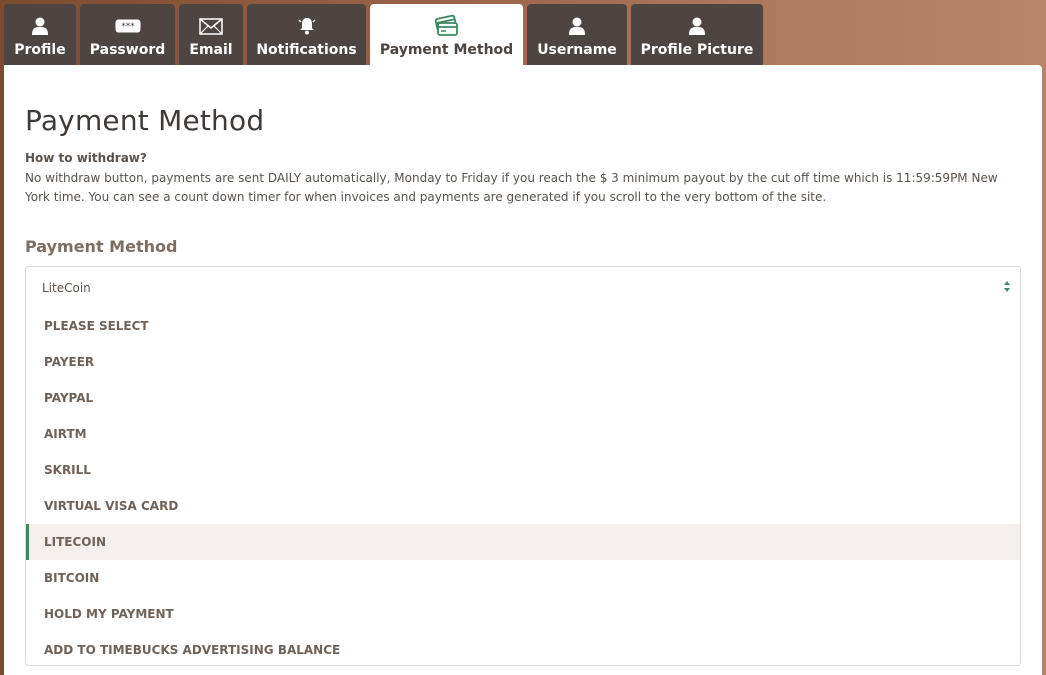 This screenshot has width=1046, height=675. I want to click on option-add-to-advertising-balance: ADD TO TIMEBUCKS ADVERTISING BALANCE, so click(523, 650).